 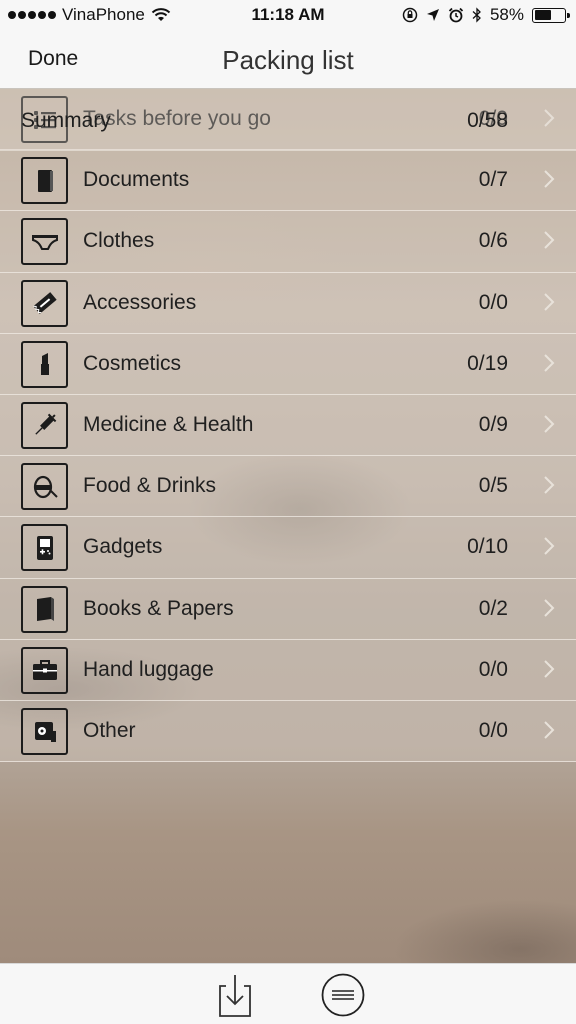 I want to click on status-left: VinaPhone, so click(x=89, y=15).